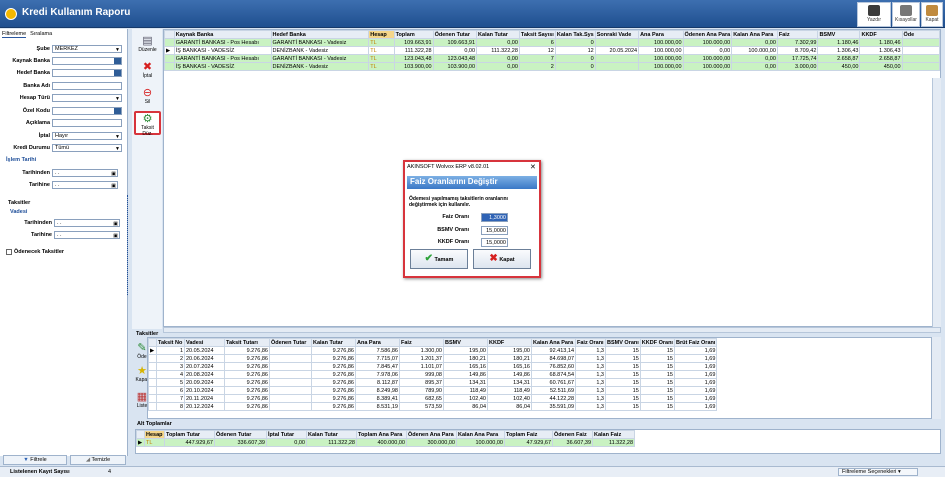 This screenshot has height=477, width=945. I want to click on filter-button: ▼ Filtrele, so click(35, 460).